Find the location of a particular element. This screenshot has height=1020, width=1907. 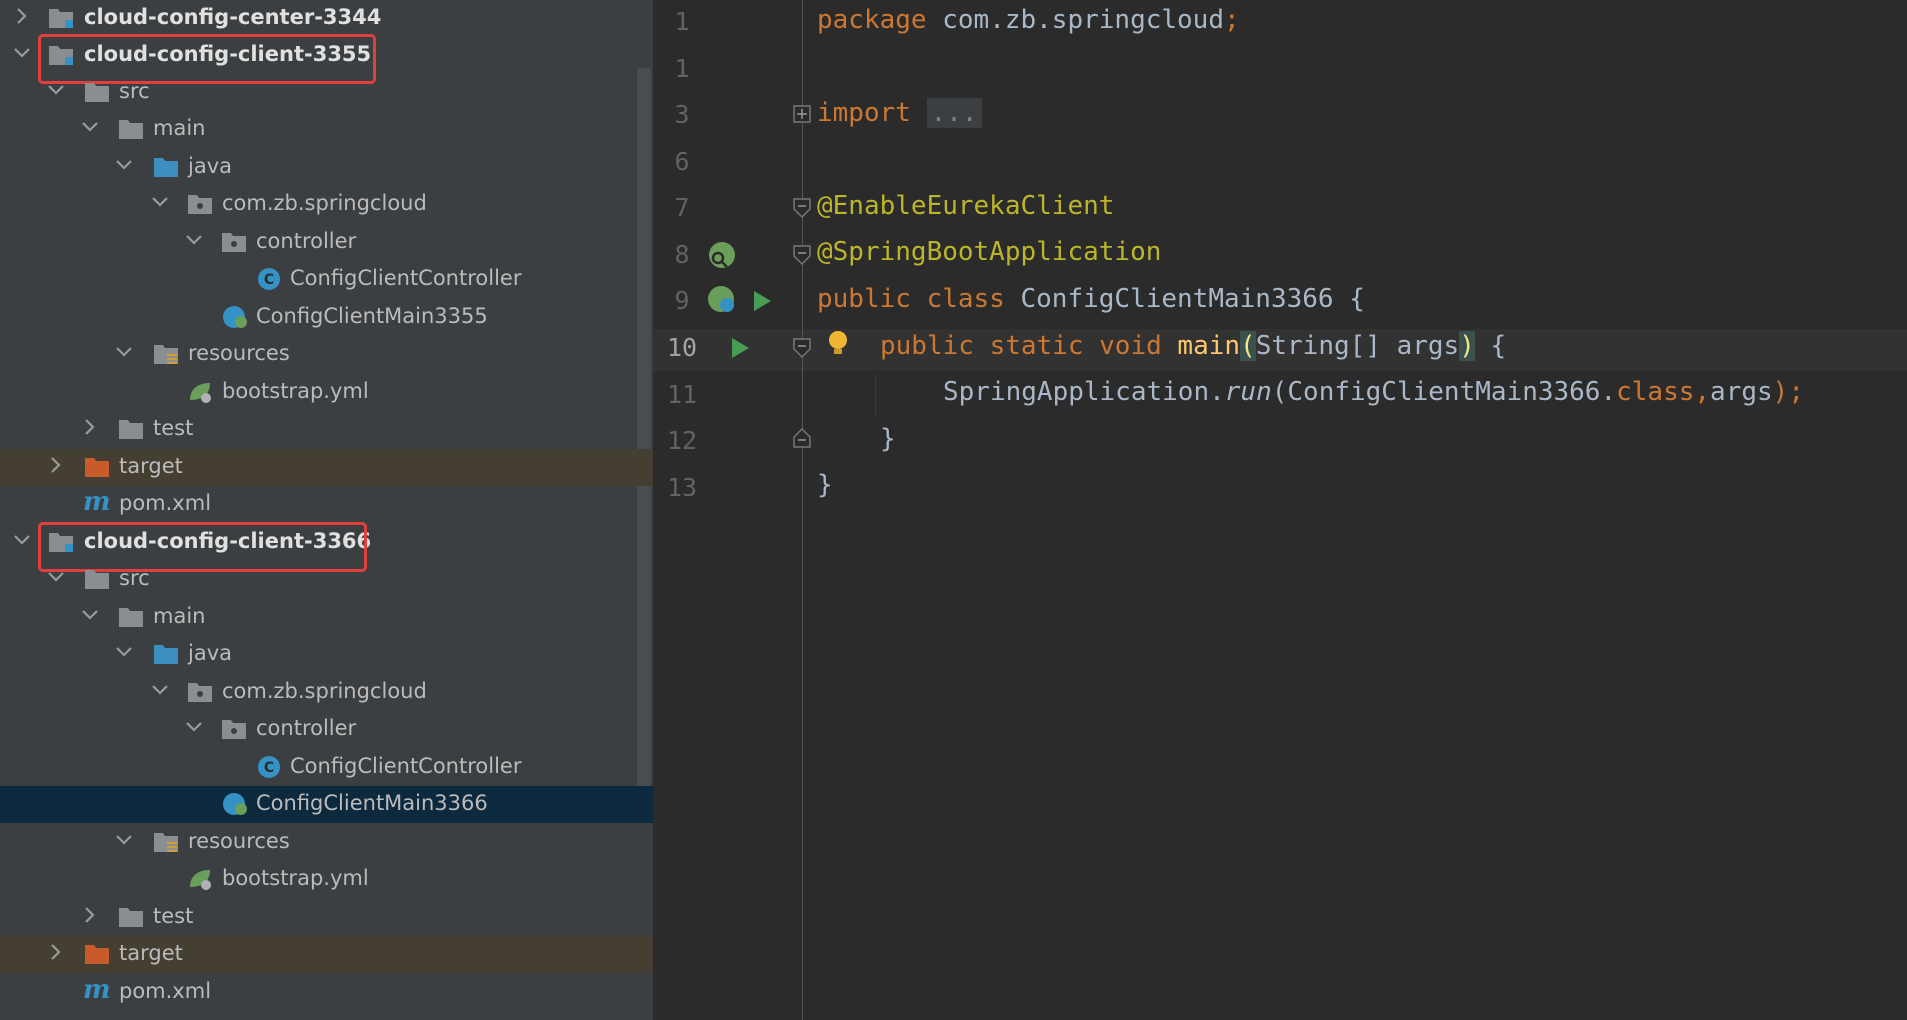

fold-end-icon is located at coordinates (802, 438).